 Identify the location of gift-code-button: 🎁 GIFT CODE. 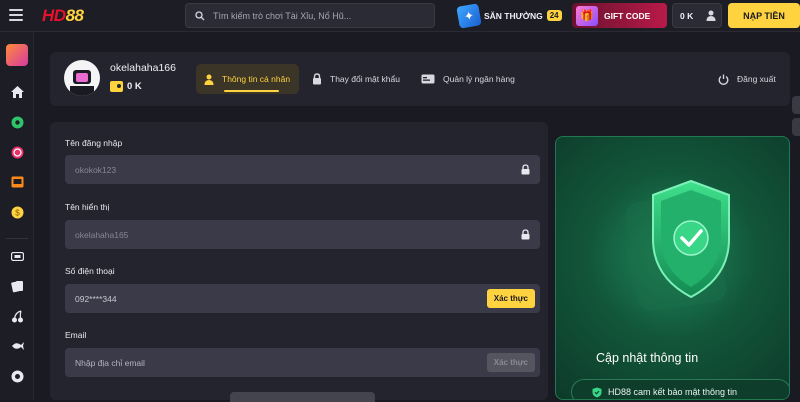
(619, 15).